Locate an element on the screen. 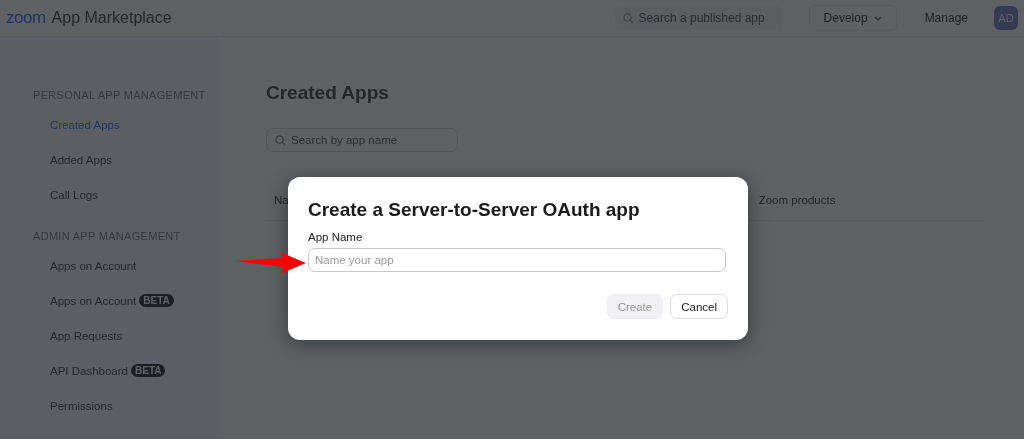  sidebar-item: API Dashboard is located at coordinates (89, 370).